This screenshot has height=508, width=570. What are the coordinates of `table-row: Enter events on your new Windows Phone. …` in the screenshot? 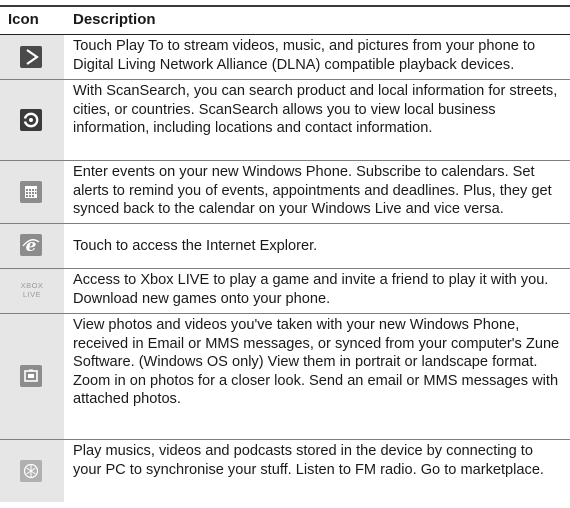 It's located at (285, 192).